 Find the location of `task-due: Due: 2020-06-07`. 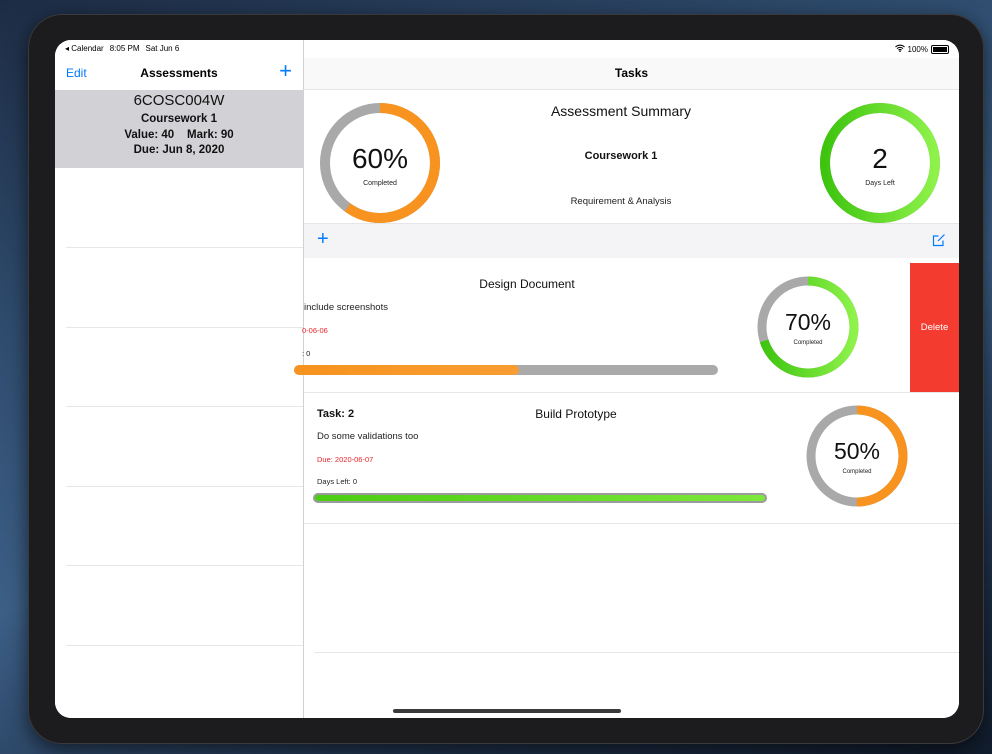

task-due: Due: 2020-06-07 is located at coordinates (345, 459).